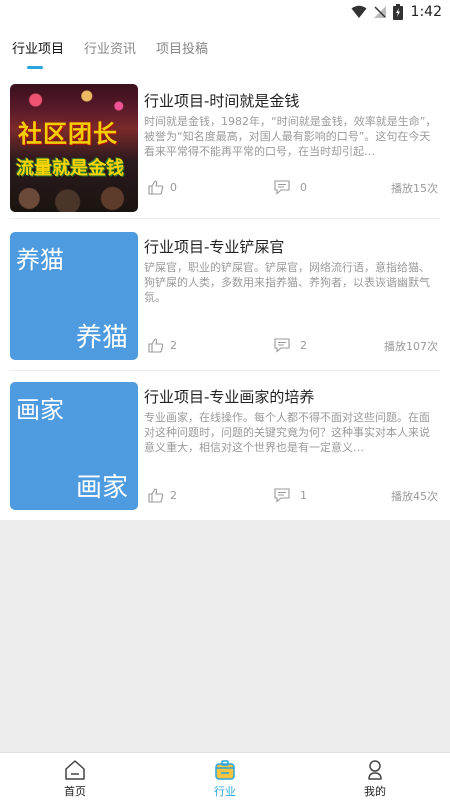 The width and height of the screenshot is (450, 800). Describe the element at coordinates (414, 496) in the screenshot. I see `play-count: 播放45次` at that location.